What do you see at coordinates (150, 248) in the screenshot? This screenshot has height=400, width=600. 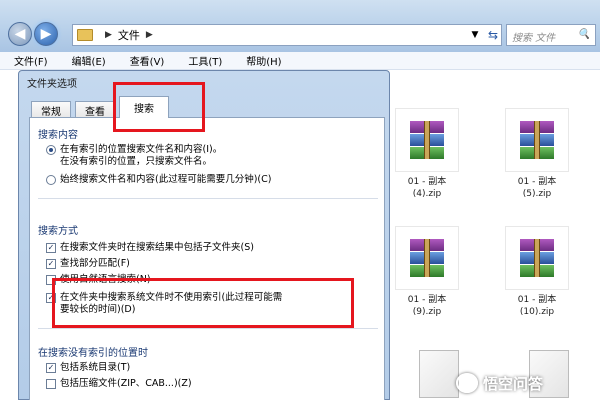 I see `checkbox-include-subfolders: ✓ 在搜索文件夹时在搜索结果中包括子文件夹(S)` at bounding box center [150, 248].